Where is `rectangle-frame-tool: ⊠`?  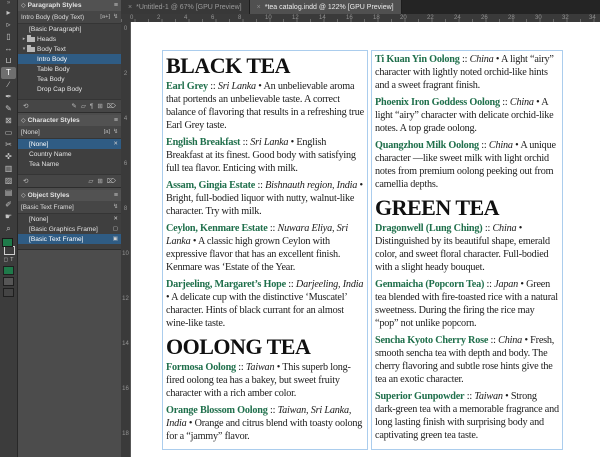
rectangle-frame-tool: ⊠ is located at coordinates (8, 121).